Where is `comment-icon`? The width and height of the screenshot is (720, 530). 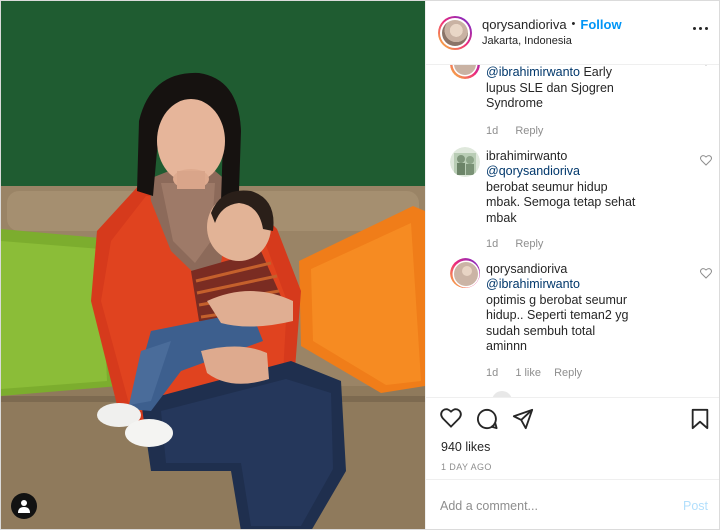
comment-icon is located at coordinates (487, 419).